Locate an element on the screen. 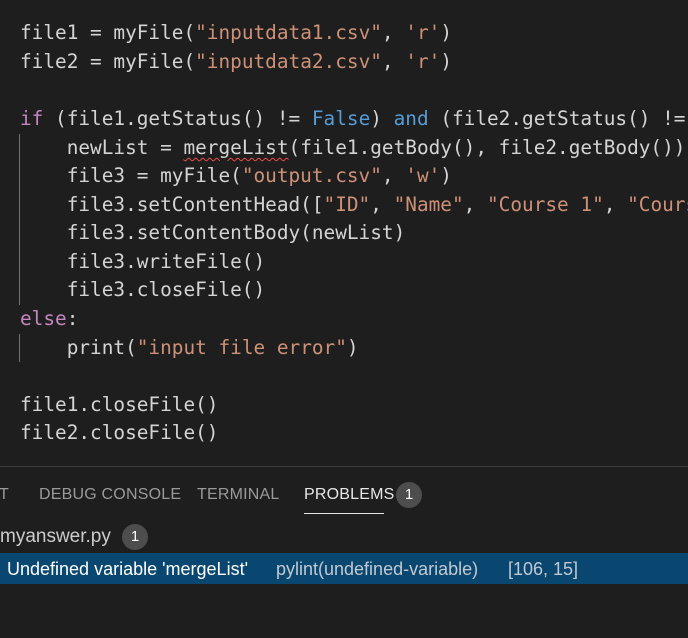 This screenshot has width=688, height=638. string-token: "inputdata1.csv" is located at coordinates (288, 32).